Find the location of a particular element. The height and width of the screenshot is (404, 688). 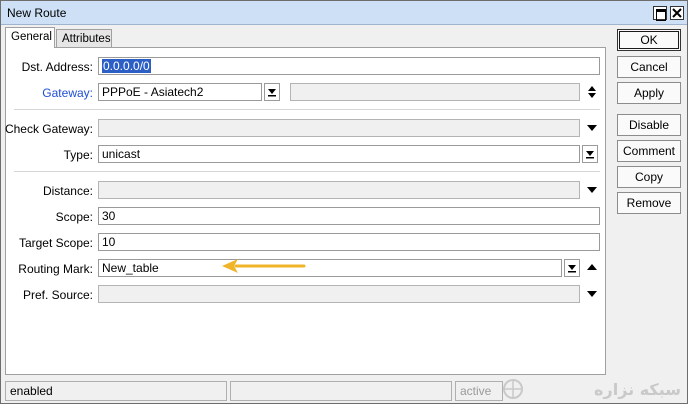

status-middle is located at coordinates (341, 391).